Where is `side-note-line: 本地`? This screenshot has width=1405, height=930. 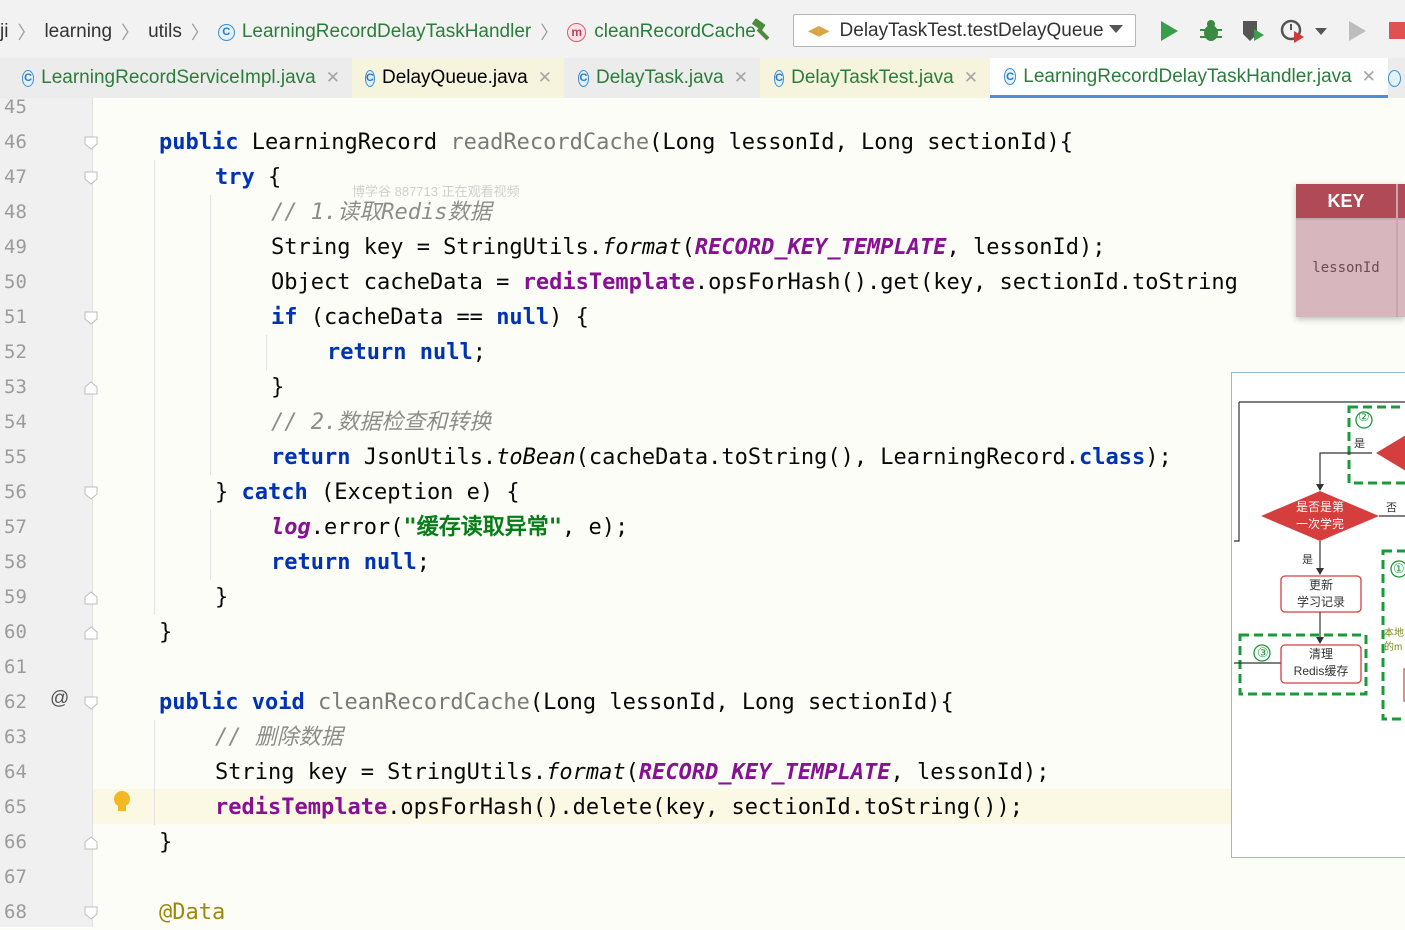
side-note-line: 本地 is located at coordinates (1394, 633).